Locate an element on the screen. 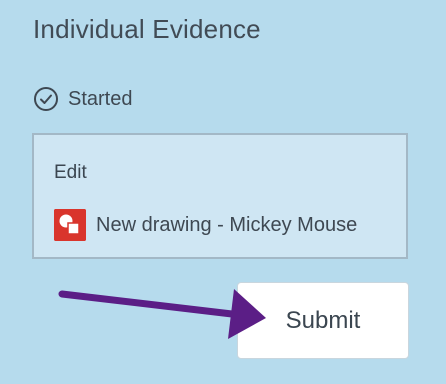 The image size is (446, 384). section-title: Individual Evidence is located at coordinates (147, 29).